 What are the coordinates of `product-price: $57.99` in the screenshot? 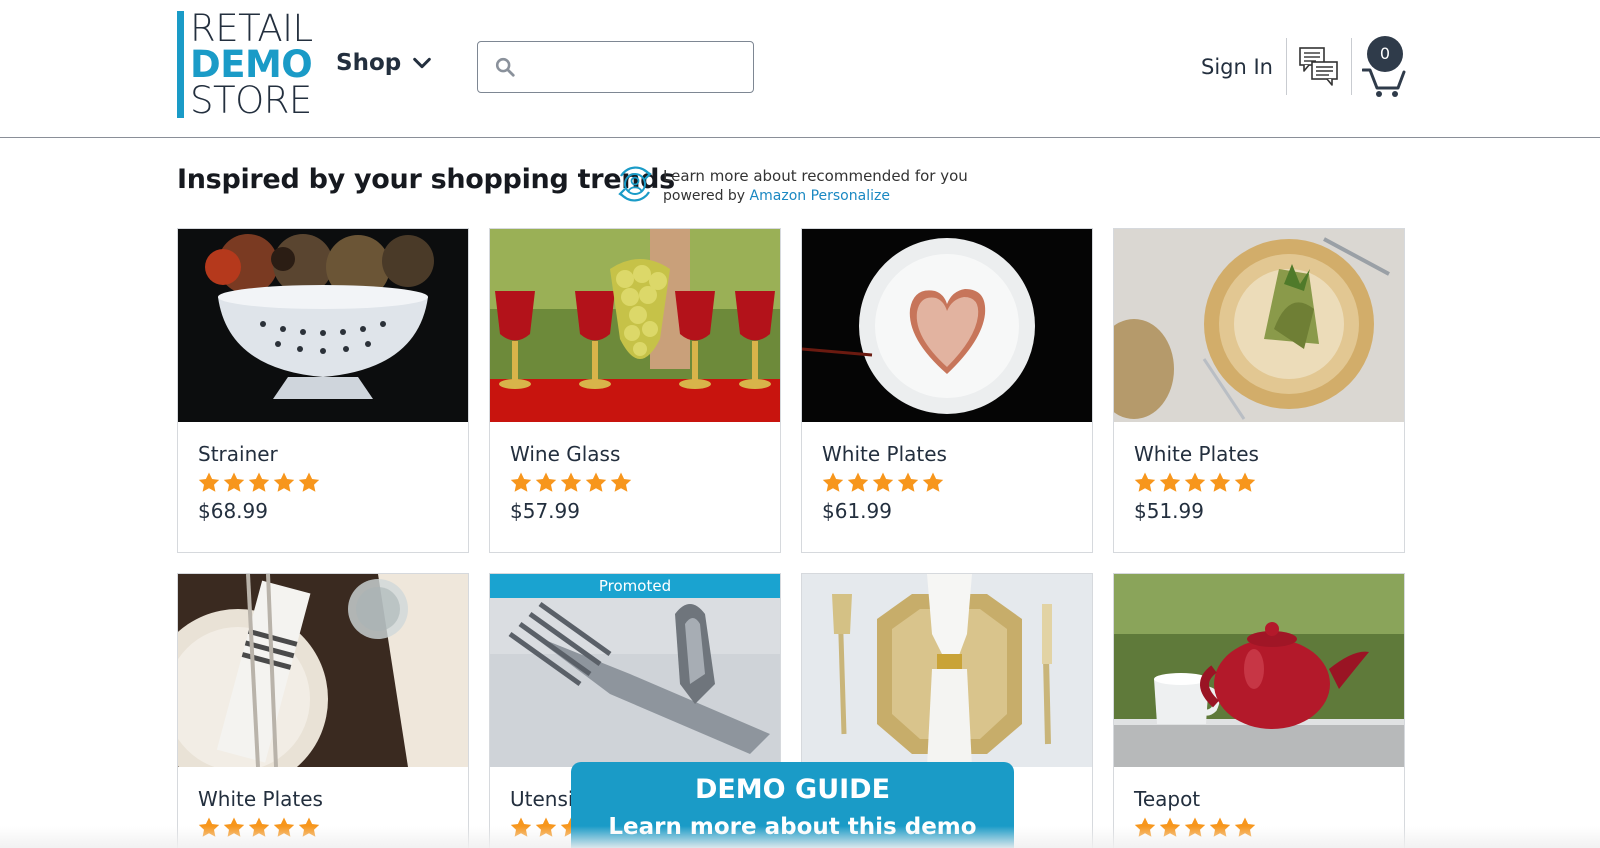 It's located at (545, 511).